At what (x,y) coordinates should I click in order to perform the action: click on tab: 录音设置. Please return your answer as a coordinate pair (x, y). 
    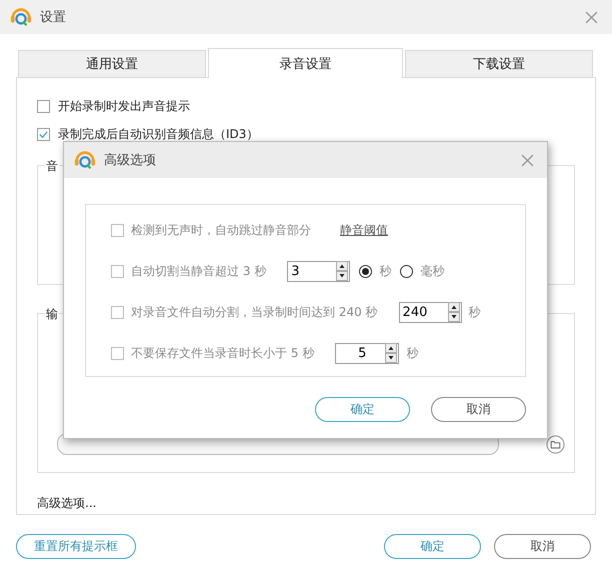
    Looking at the image, I should click on (305, 63).